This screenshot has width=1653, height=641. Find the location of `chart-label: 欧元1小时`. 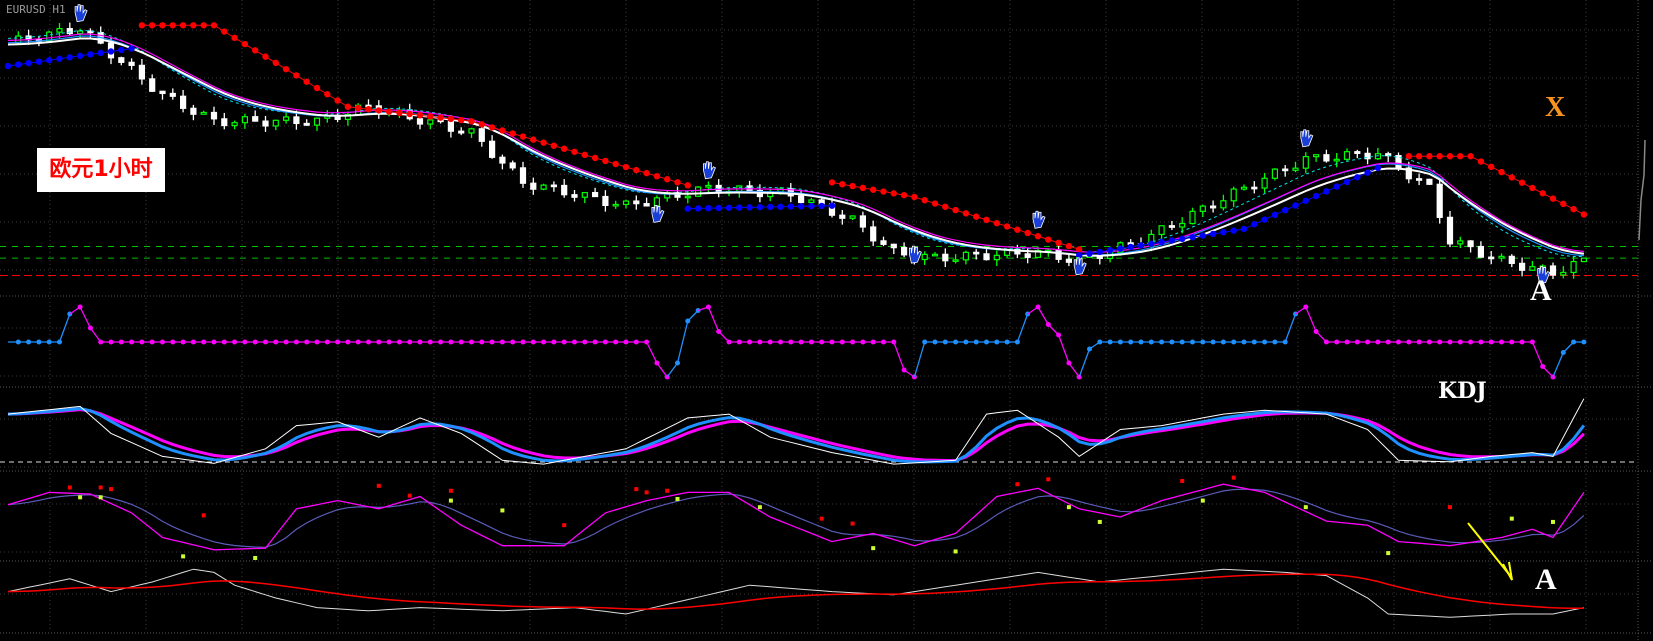

chart-label: 欧元1小时 is located at coordinates (101, 170).